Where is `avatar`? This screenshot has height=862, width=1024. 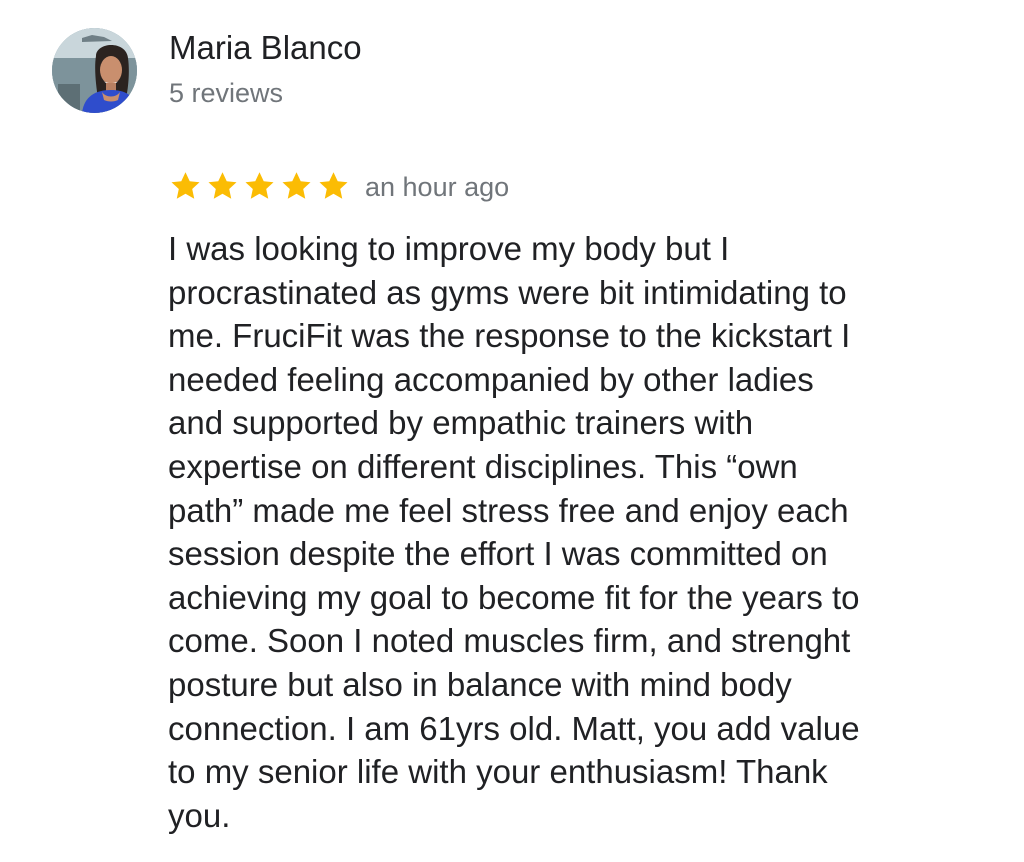 avatar is located at coordinates (94, 70).